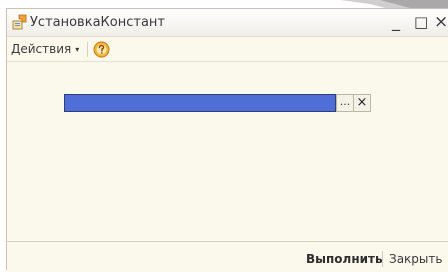  I want to click on execute-button: Выполнить, so click(344, 259).